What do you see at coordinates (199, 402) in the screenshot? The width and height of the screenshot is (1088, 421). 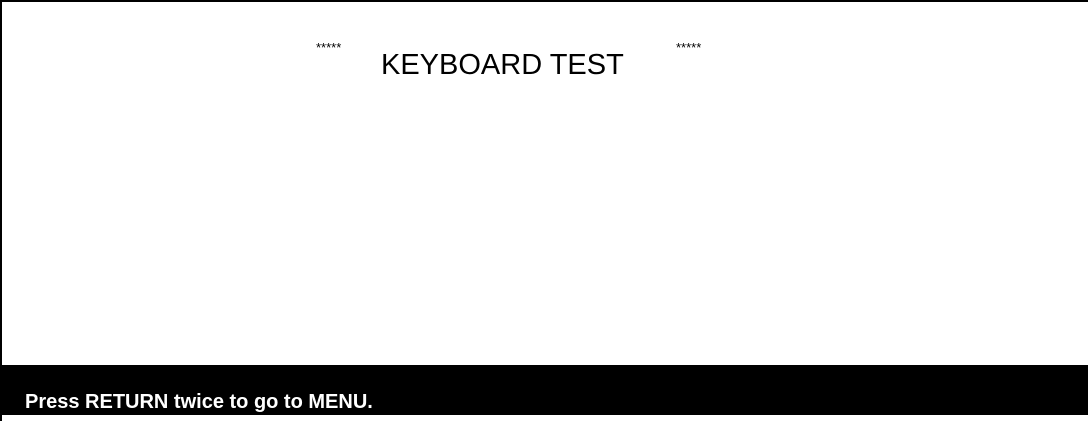 I see `status-message: Press RETURN twice to go to MENU.` at bounding box center [199, 402].